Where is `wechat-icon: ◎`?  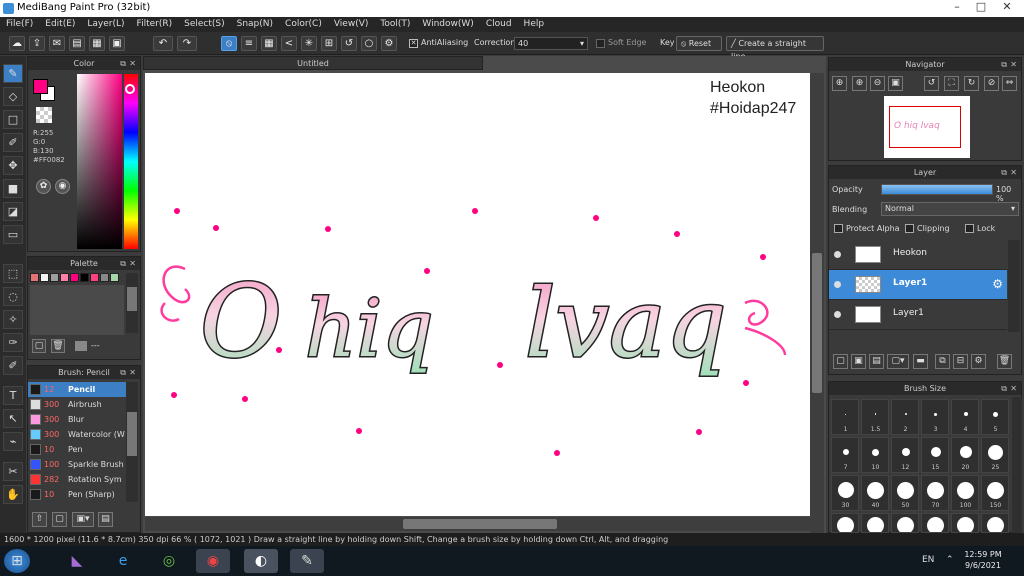 wechat-icon: ◎ is located at coordinates (169, 561).